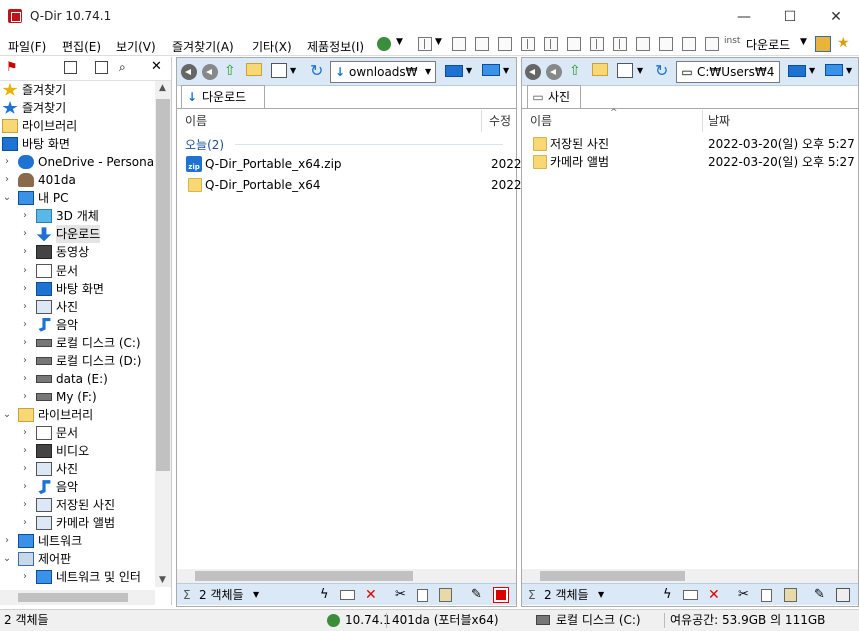  What do you see at coordinates (77, 252) in the screenshot?
I see `tree-item: › 동영상` at bounding box center [77, 252].